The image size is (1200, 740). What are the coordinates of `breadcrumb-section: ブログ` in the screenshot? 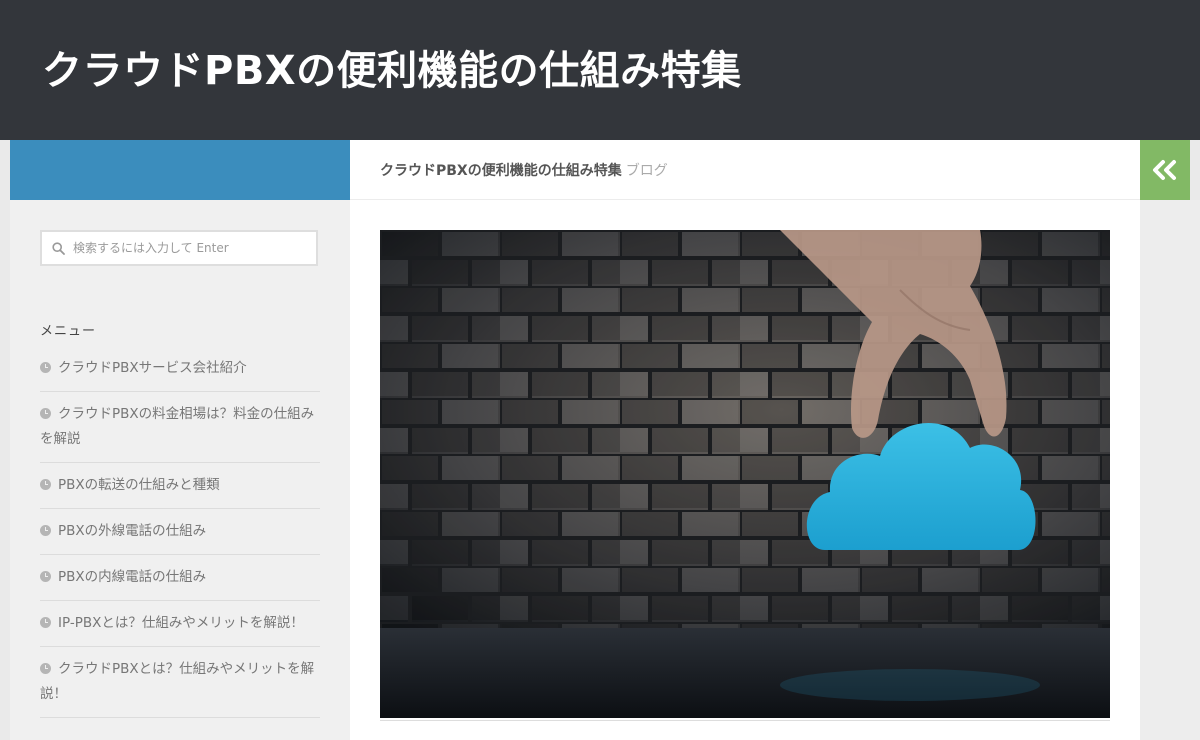 It's located at (646, 171).